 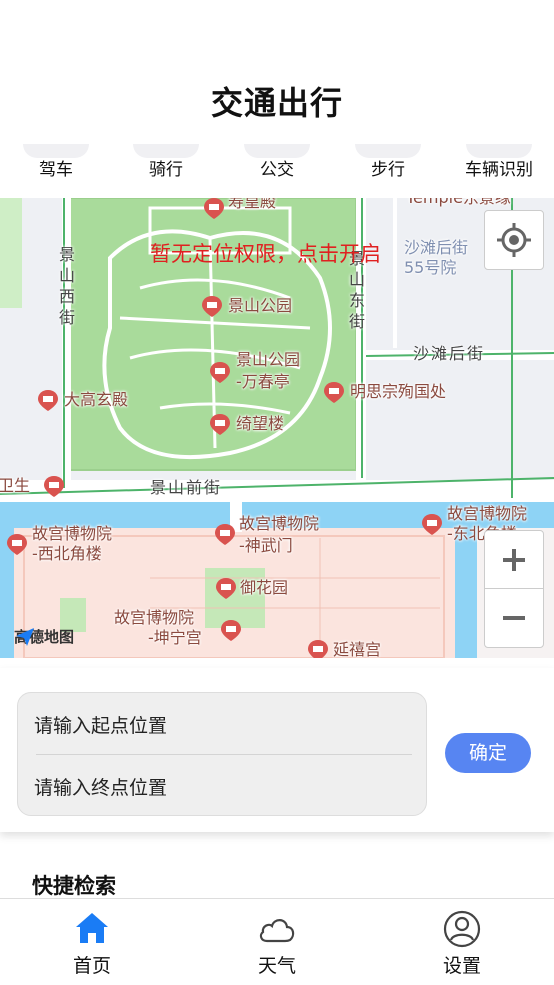 I want to click on tab-walk: 步行, so click(x=388, y=170).